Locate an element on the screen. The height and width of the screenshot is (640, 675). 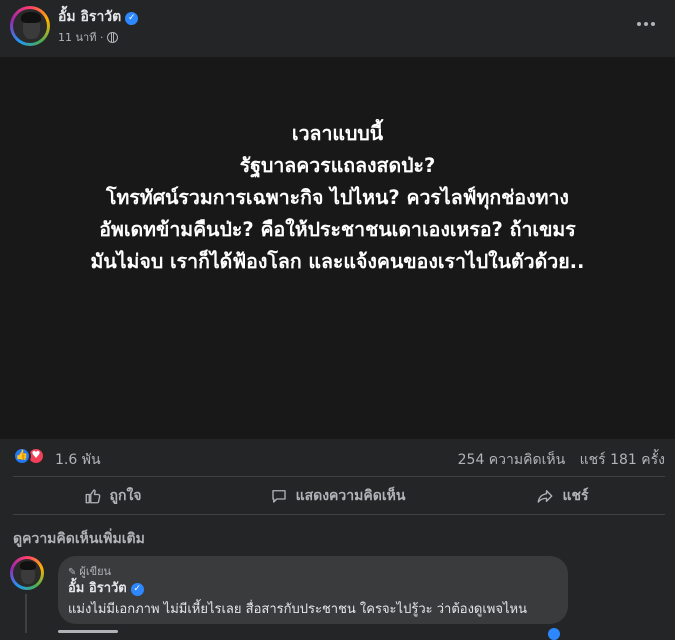
comment-author: อั้ม อิราวัต ✓ is located at coordinates (106, 587).